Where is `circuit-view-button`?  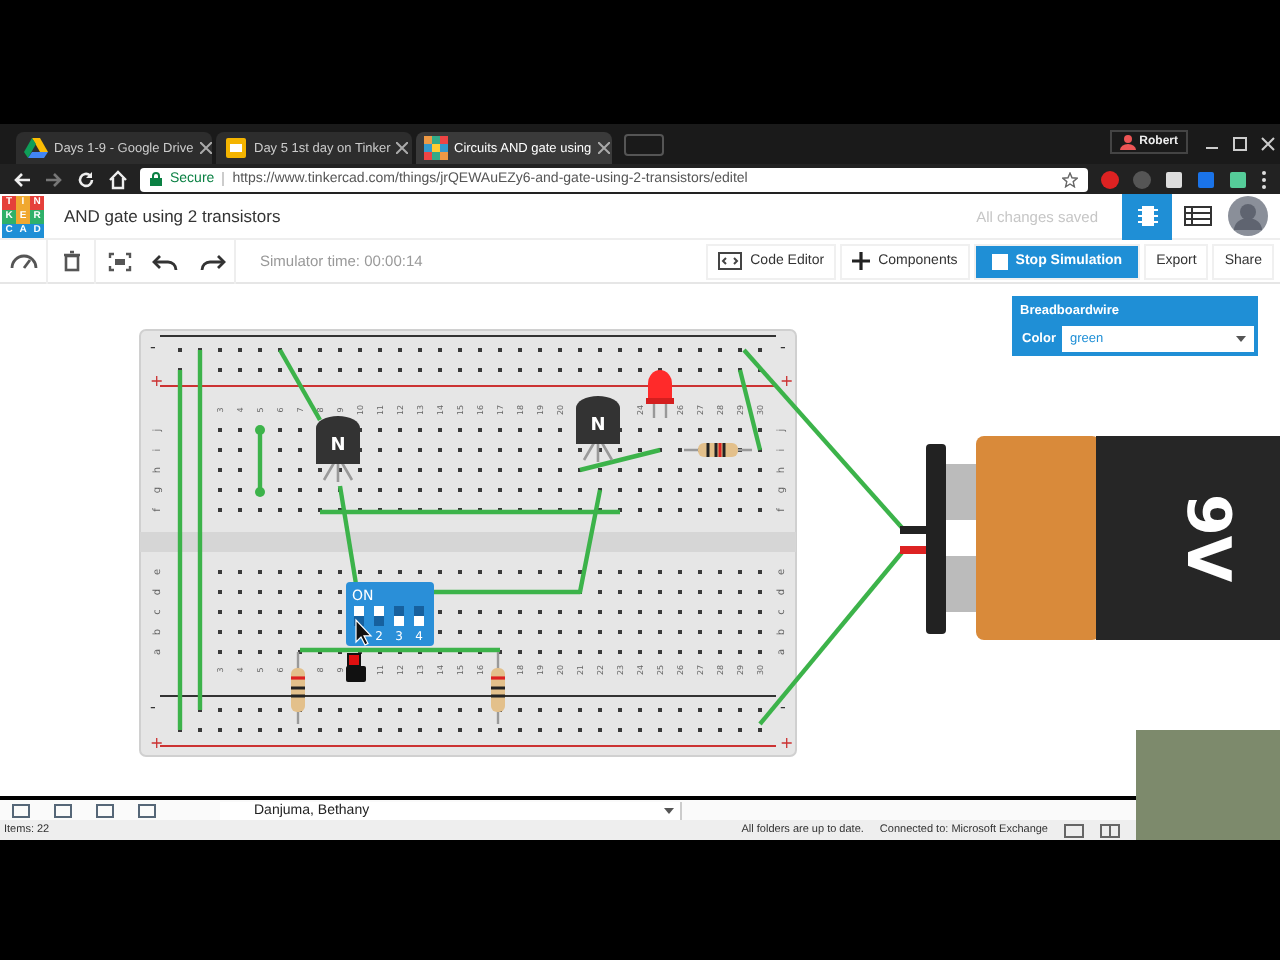 circuit-view-button is located at coordinates (1147, 216).